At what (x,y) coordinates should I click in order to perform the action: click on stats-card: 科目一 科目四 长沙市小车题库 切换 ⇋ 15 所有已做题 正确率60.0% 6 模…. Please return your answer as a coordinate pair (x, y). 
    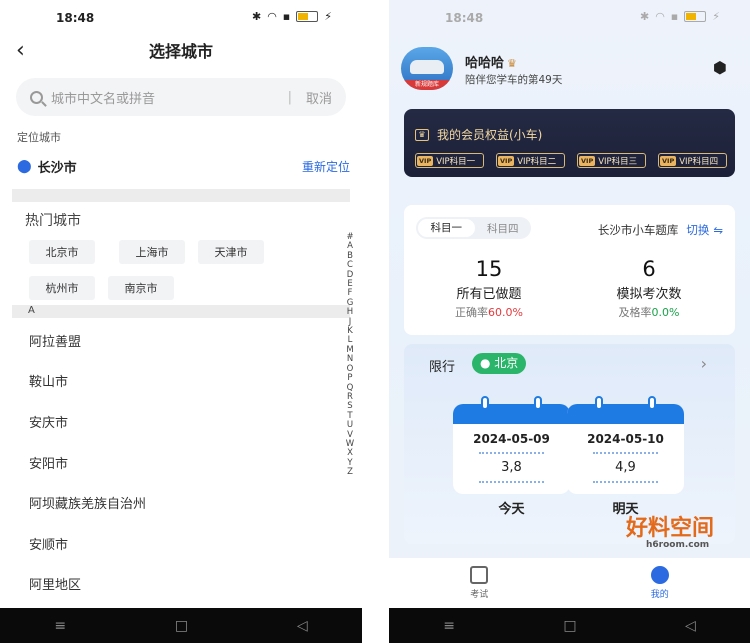
    Looking at the image, I should click on (569, 270).